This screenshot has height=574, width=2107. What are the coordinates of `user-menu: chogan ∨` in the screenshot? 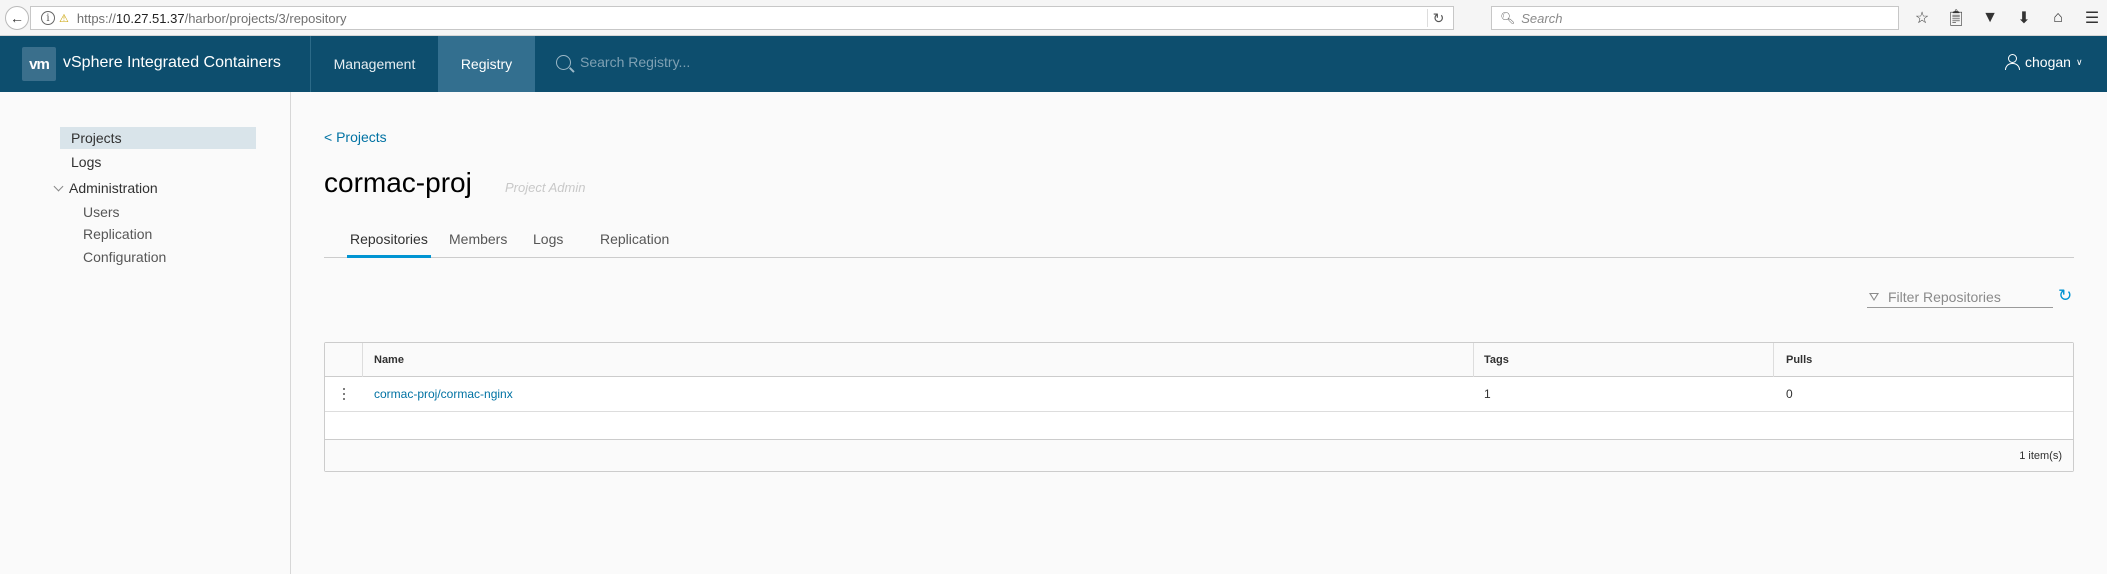 It's located at (2043, 62).